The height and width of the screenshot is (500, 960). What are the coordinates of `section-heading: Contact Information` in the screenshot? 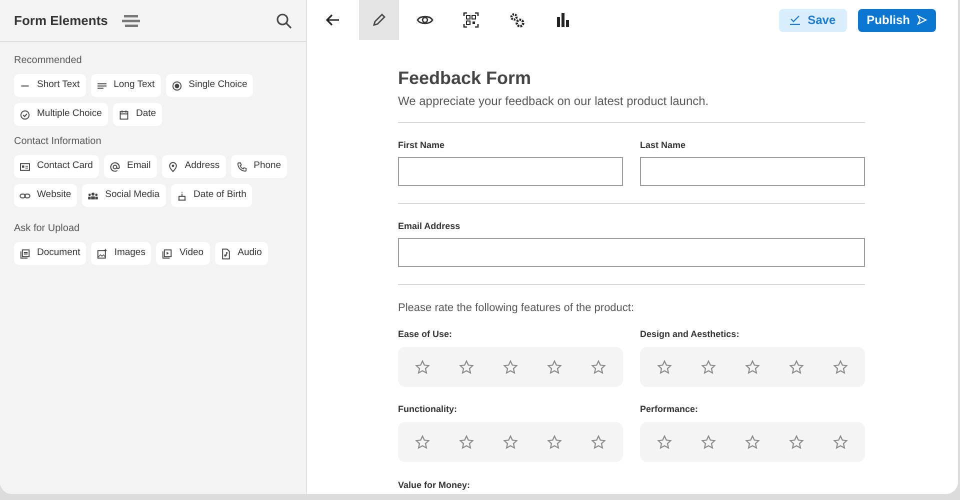 It's located at (58, 142).